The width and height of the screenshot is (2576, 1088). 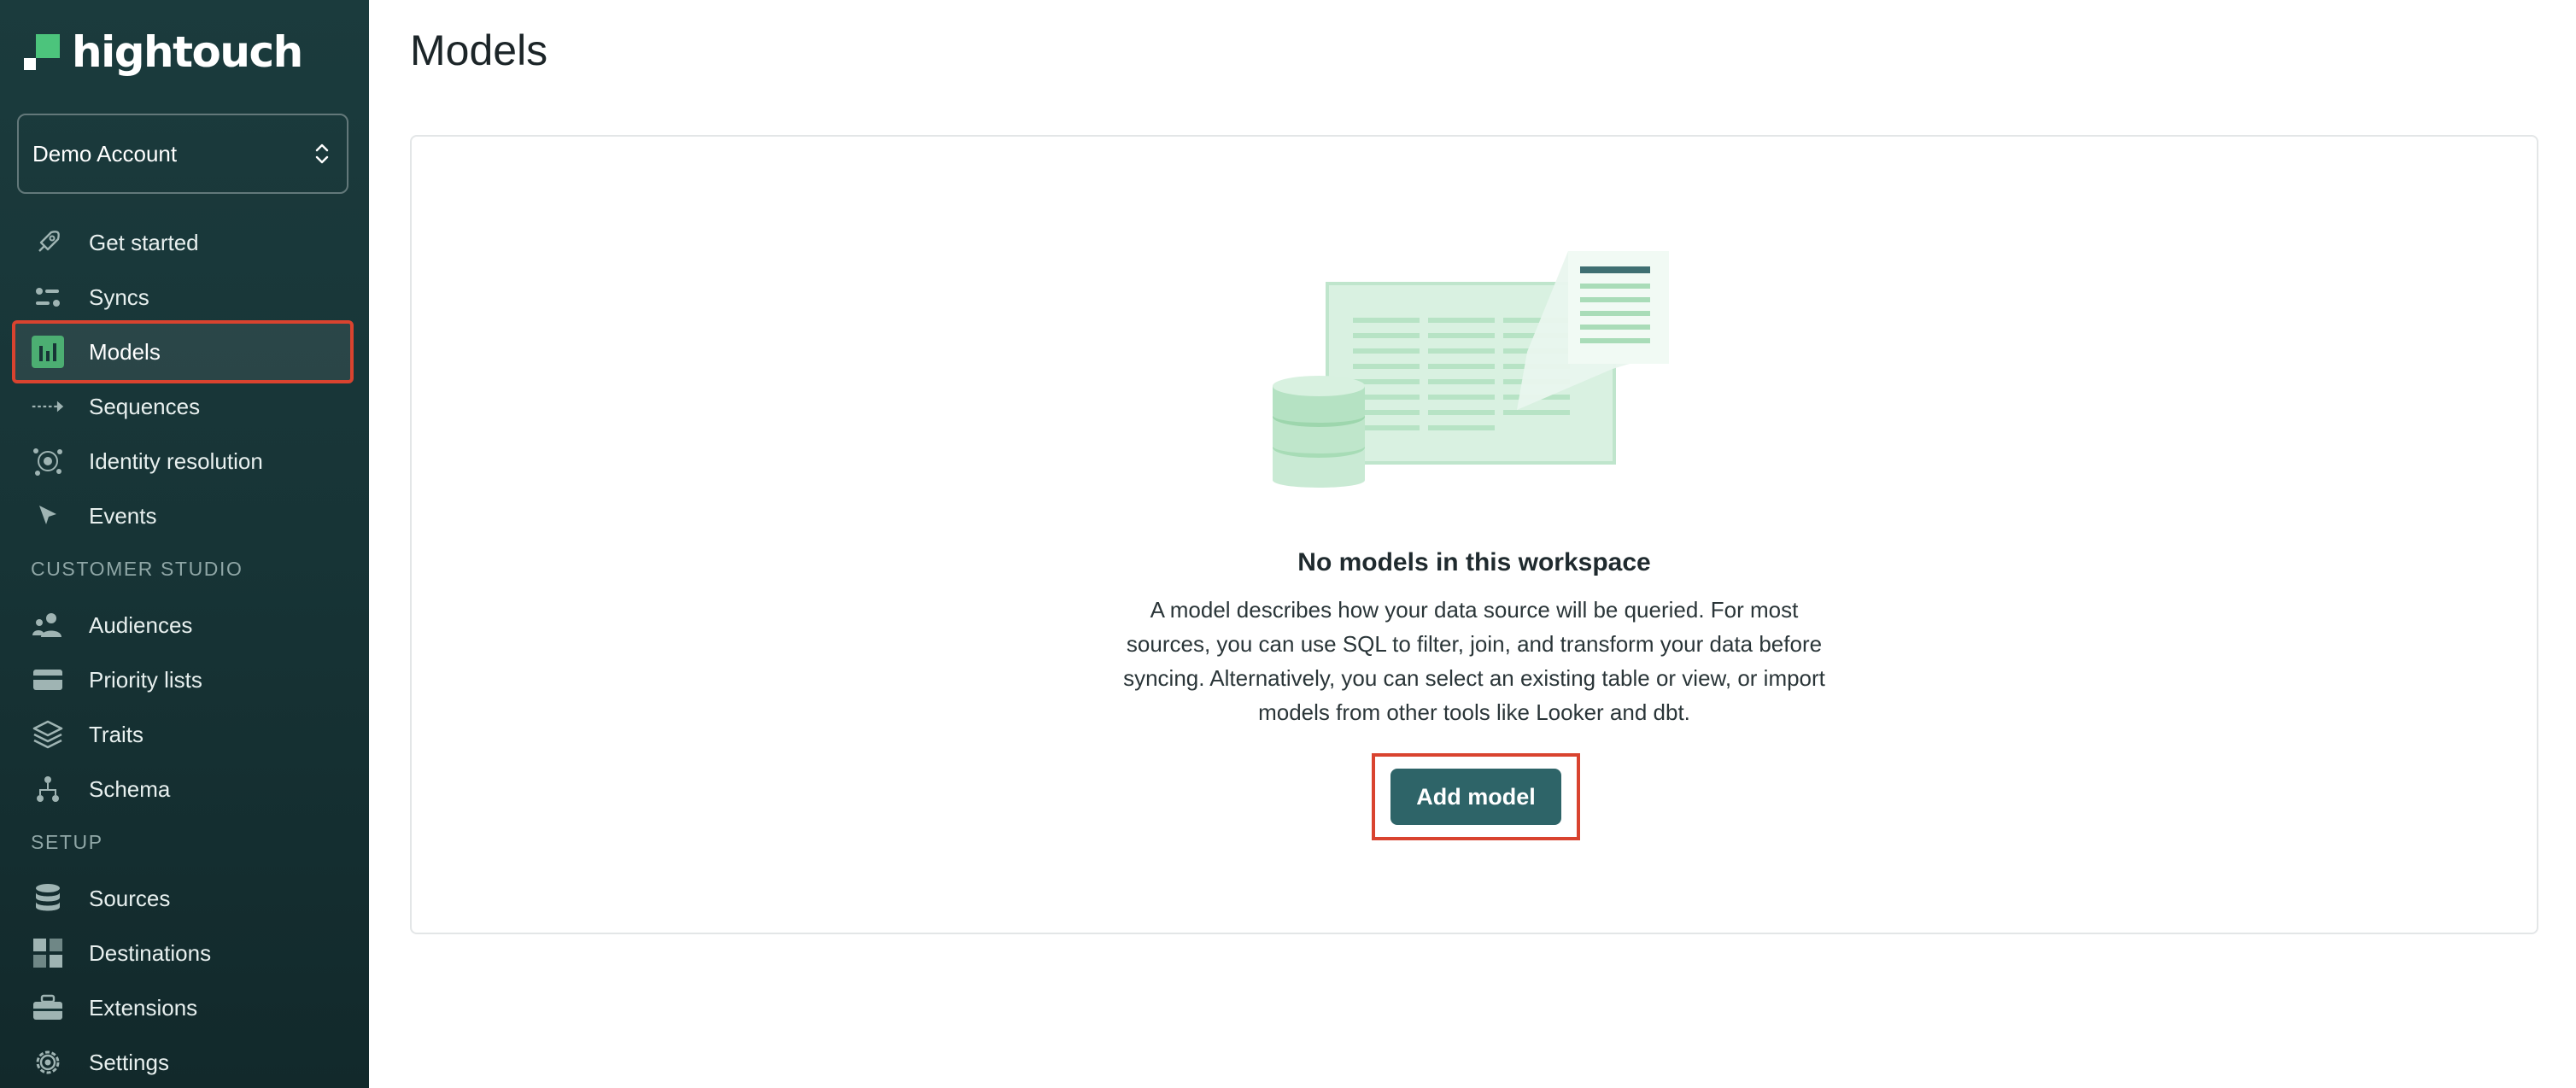 I want to click on database-icon, so click(x=48, y=898).